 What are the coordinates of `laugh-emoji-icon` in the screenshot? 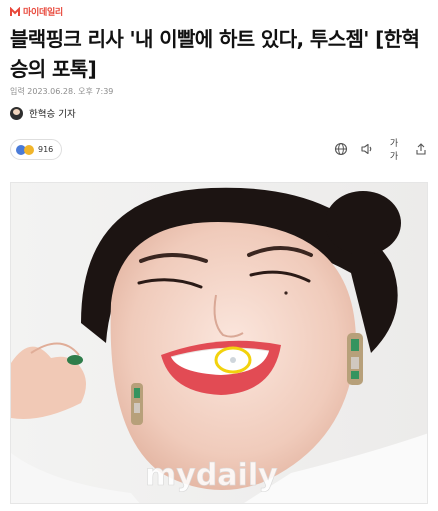 It's located at (29, 149).